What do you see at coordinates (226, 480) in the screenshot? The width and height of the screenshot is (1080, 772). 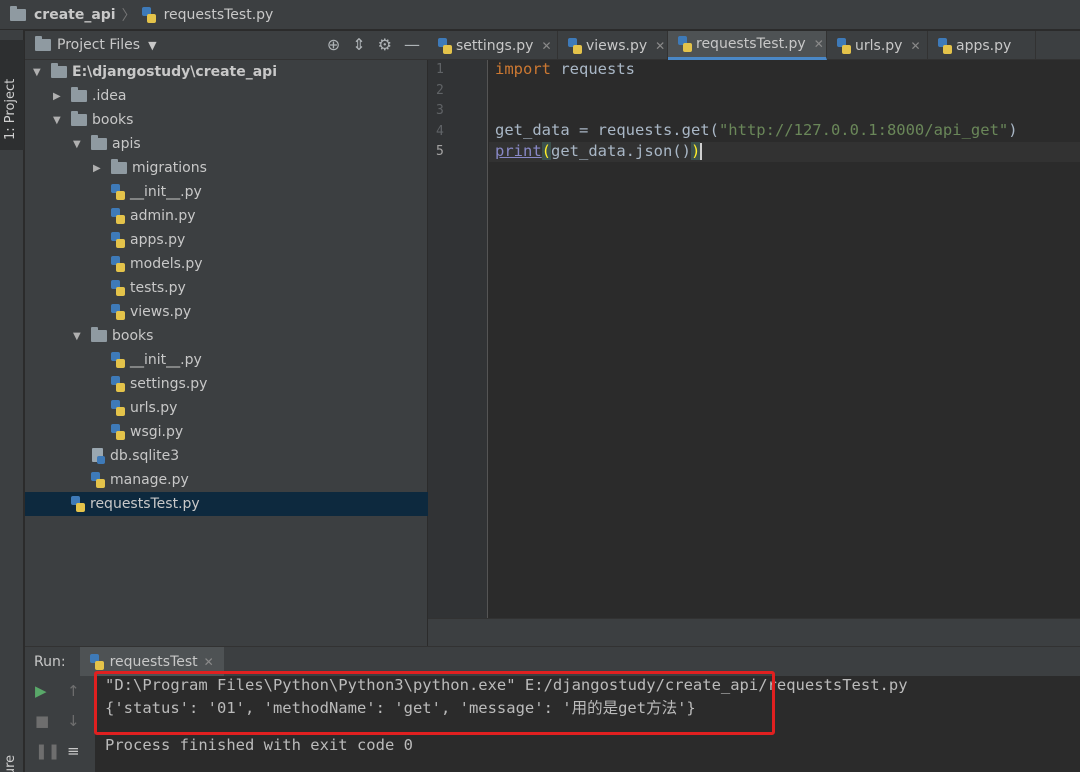 I see `tree-file: manage.py` at bounding box center [226, 480].